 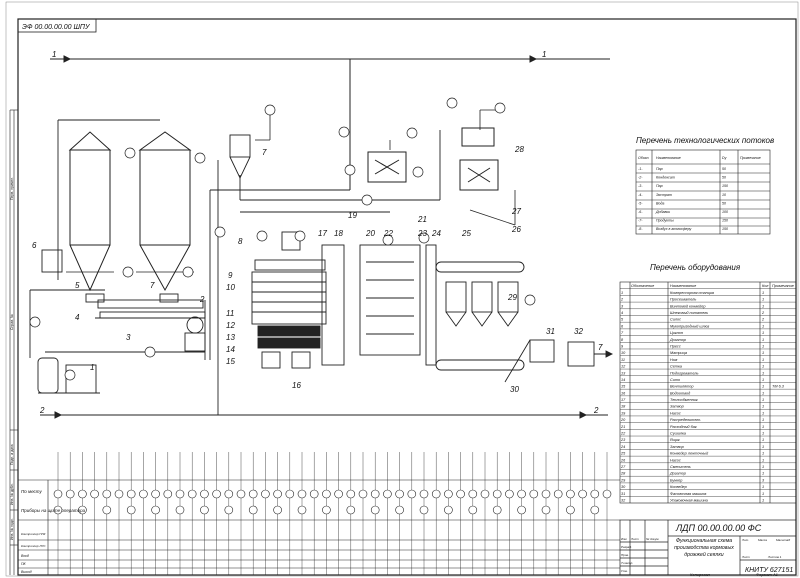 I want to click on equipment-cell: 32, so click(x=623, y=501).